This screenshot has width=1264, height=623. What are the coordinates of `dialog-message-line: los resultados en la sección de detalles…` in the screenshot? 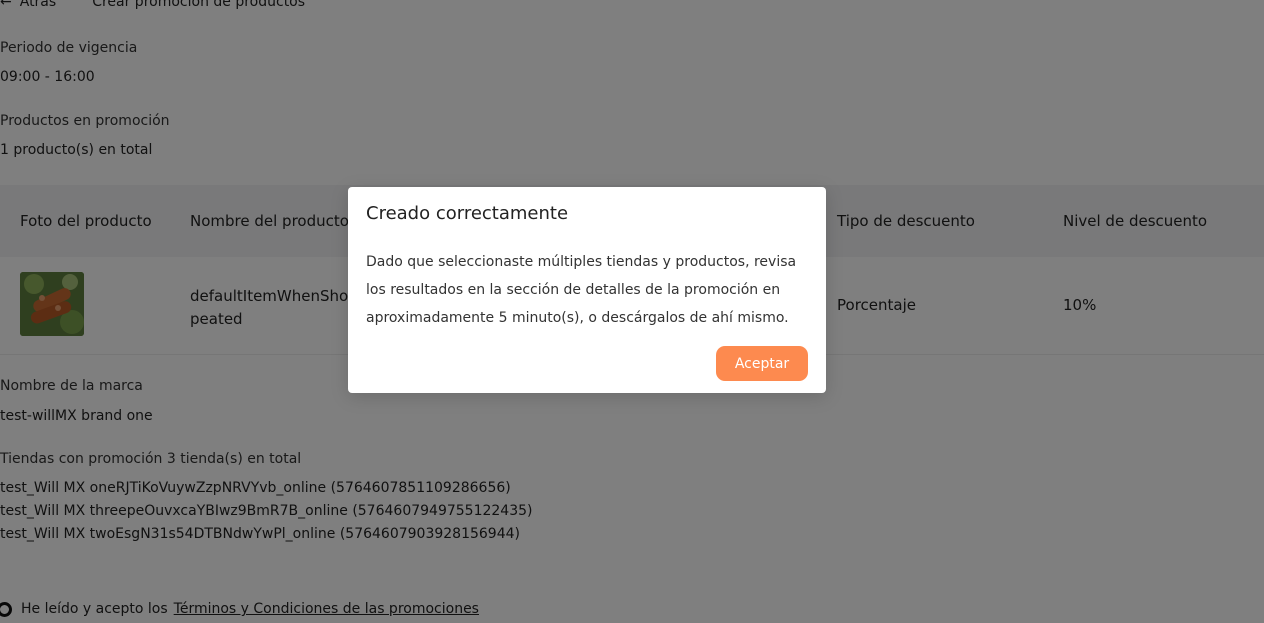 It's located at (573, 290).